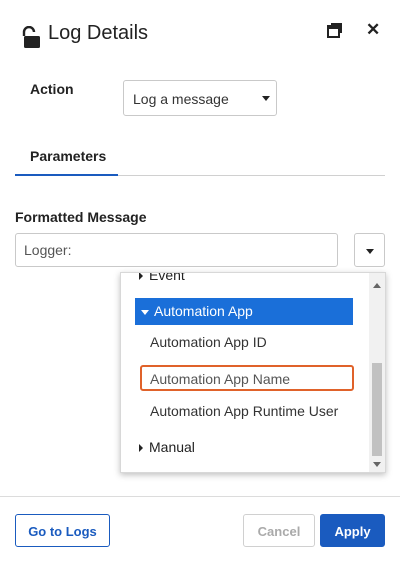 The width and height of the screenshot is (400, 565). I want to click on tree-item-automation-app-name: Automation App Name, so click(247, 378).